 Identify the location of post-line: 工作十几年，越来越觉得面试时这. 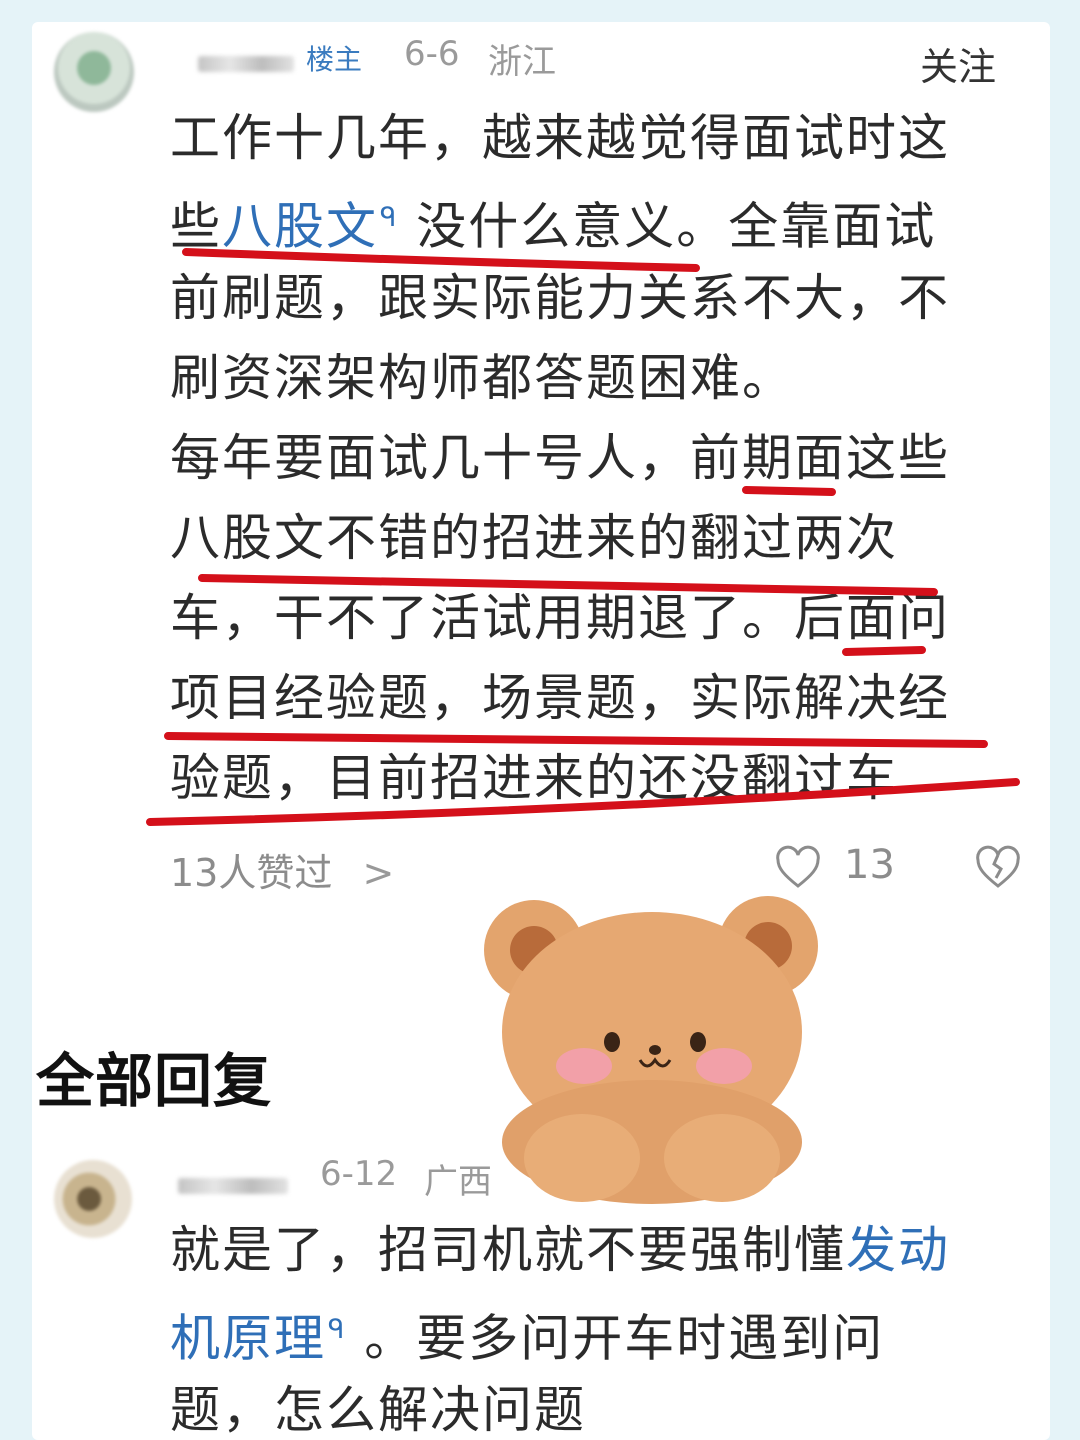
(560, 138).